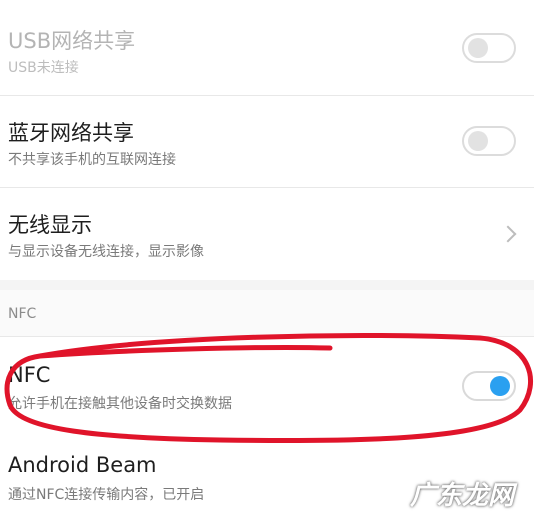 The height and width of the screenshot is (520, 534). Describe the element at coordinates (43, 68) in the screenshot. I see `usb-tether-subtitle: USB未连接` at that location.